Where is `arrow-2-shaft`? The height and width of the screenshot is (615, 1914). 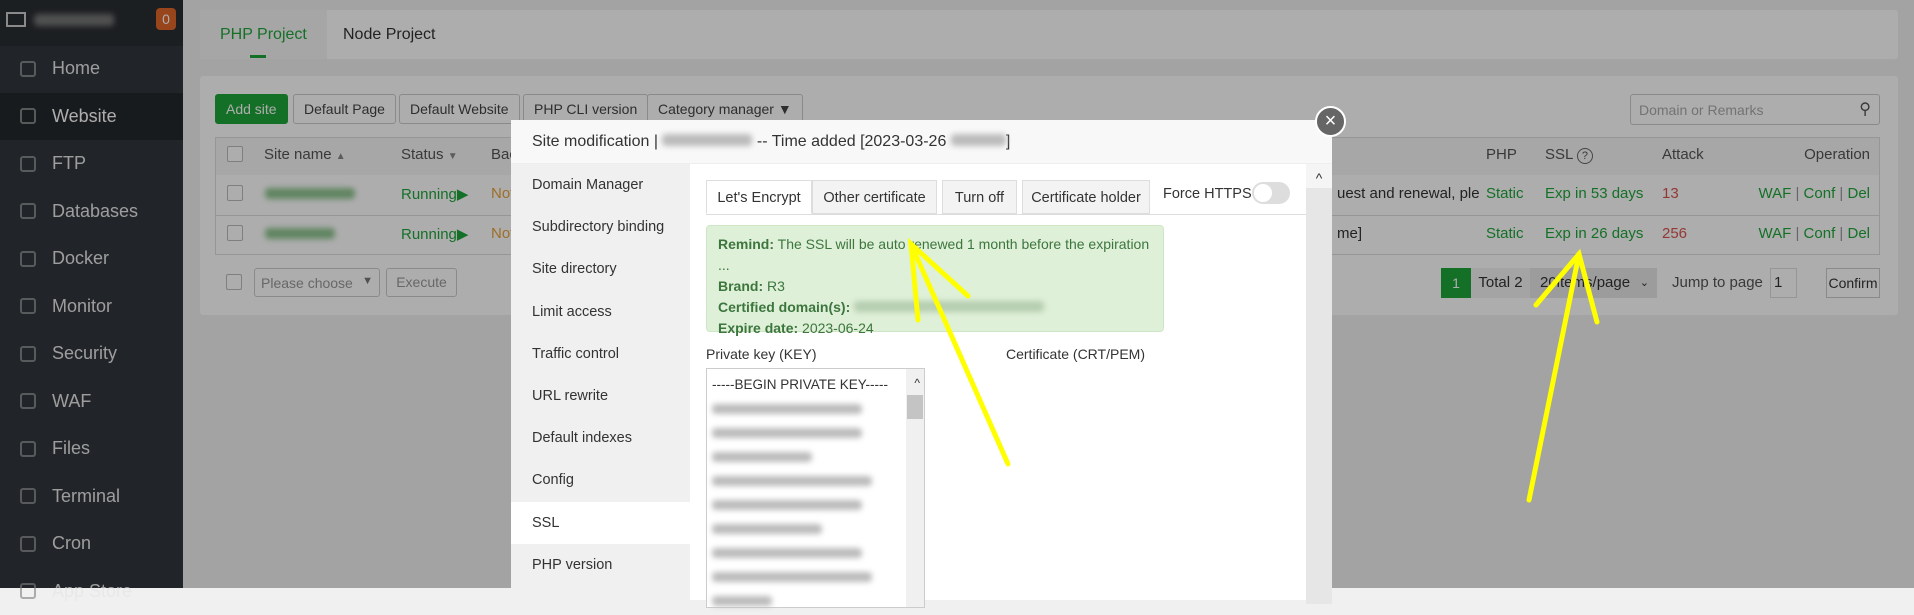 arrow-2-shaft is located at coordinates (1554, 377).